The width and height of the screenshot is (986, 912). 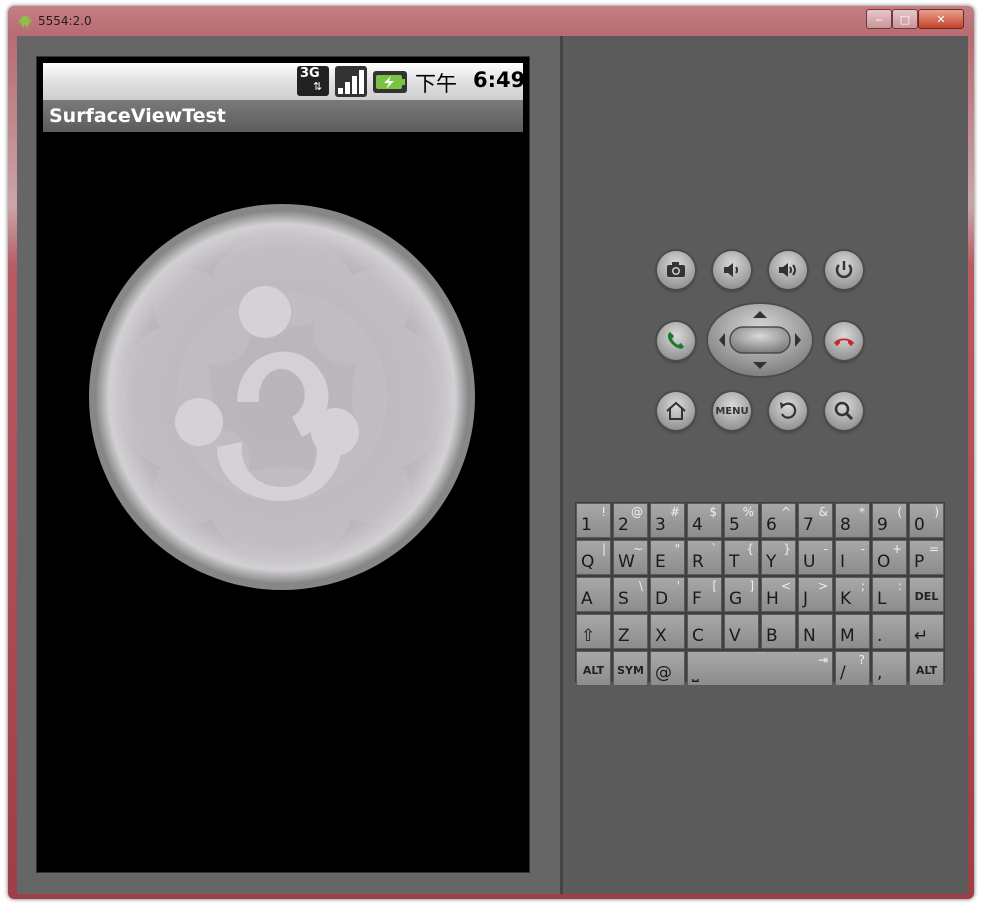 I want to click on home-icon, so click(x=676, y=410).